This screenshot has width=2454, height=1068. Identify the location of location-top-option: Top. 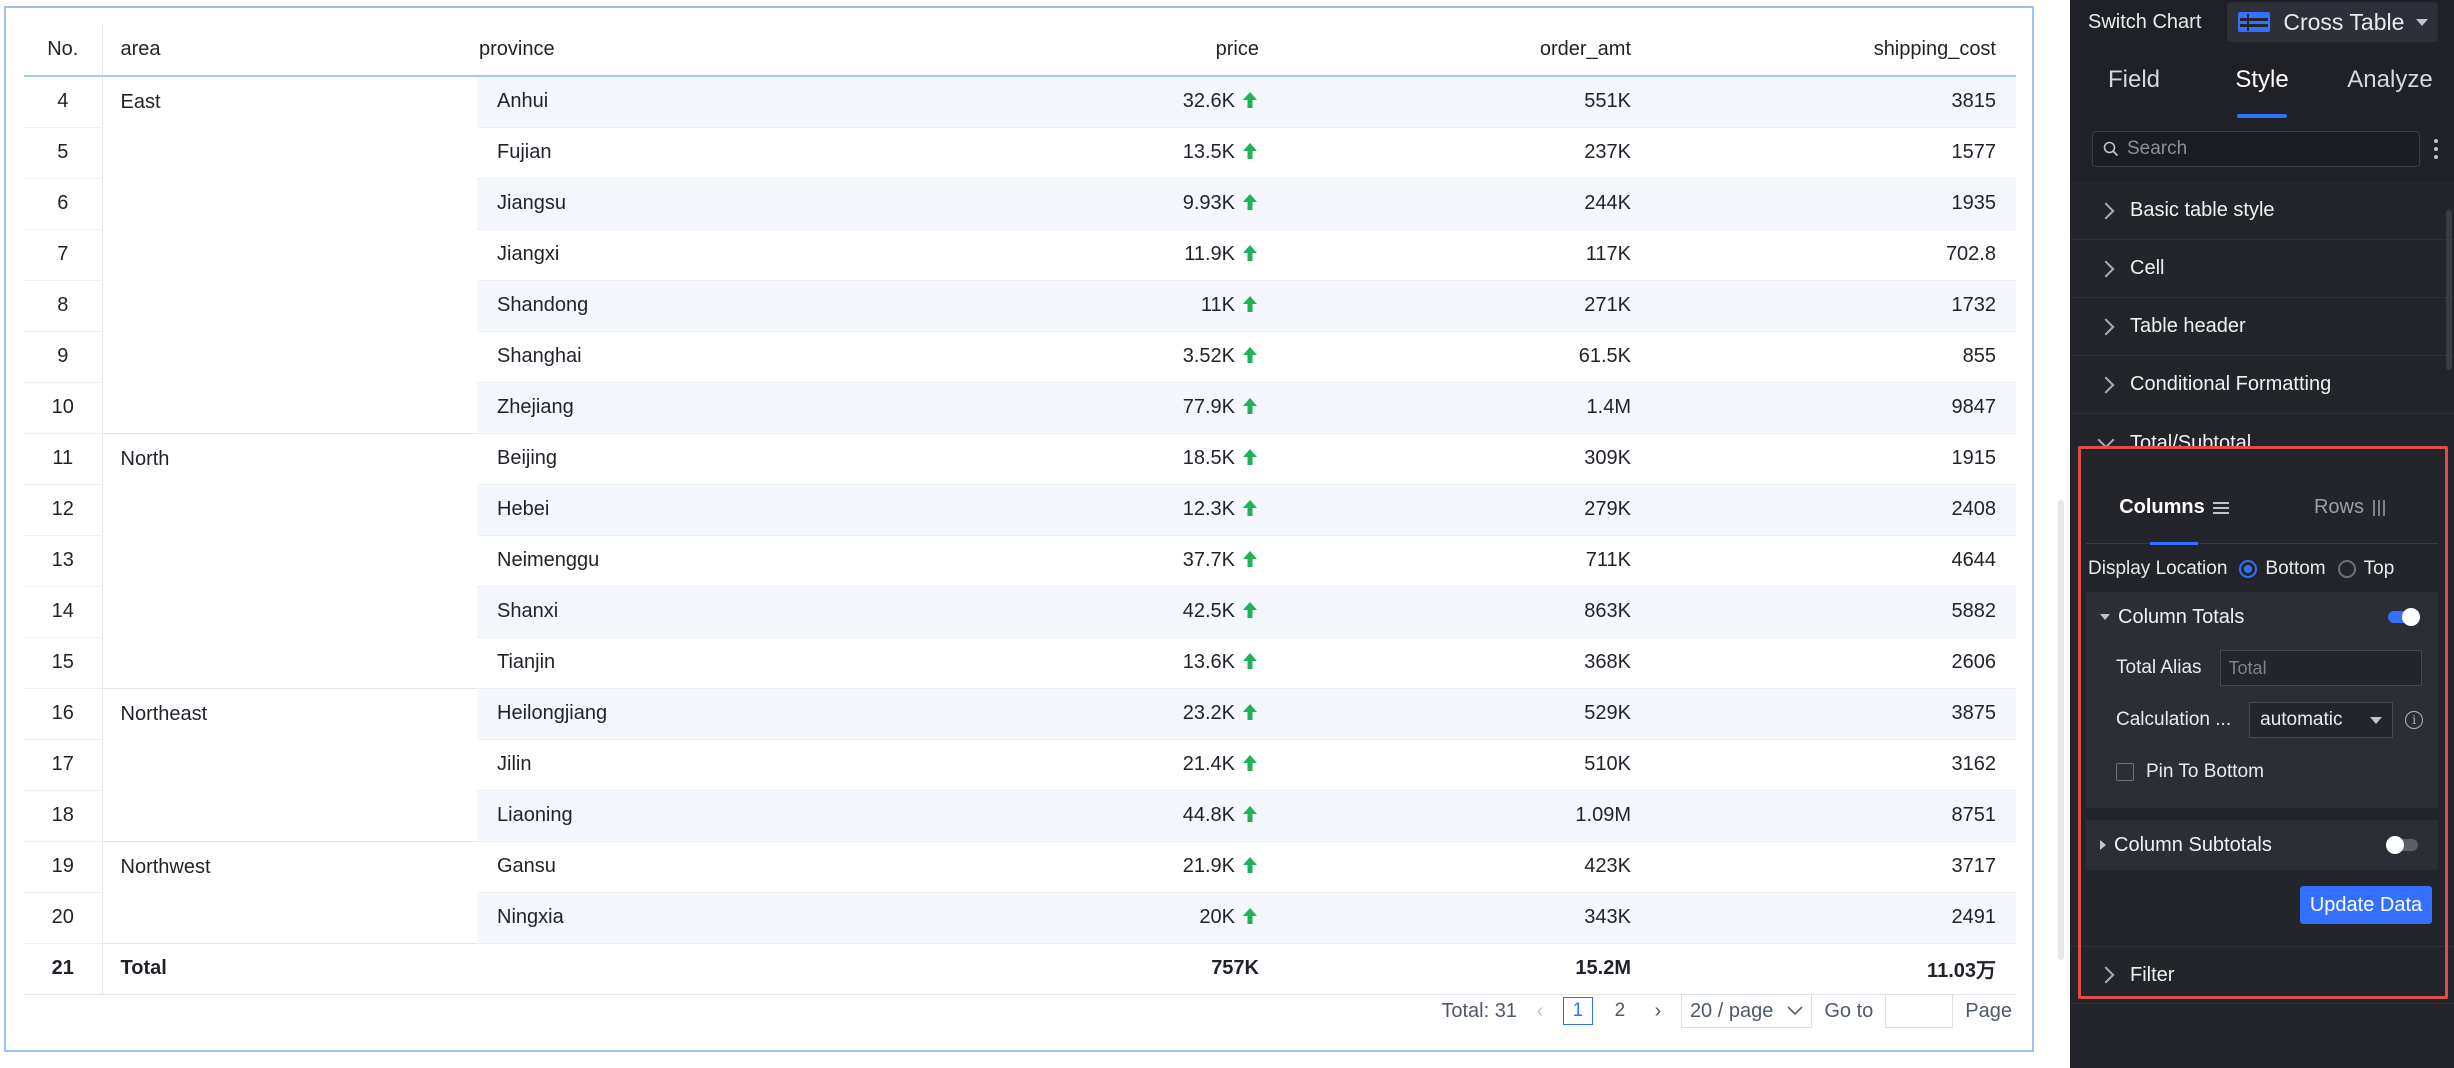
(2366, 569).